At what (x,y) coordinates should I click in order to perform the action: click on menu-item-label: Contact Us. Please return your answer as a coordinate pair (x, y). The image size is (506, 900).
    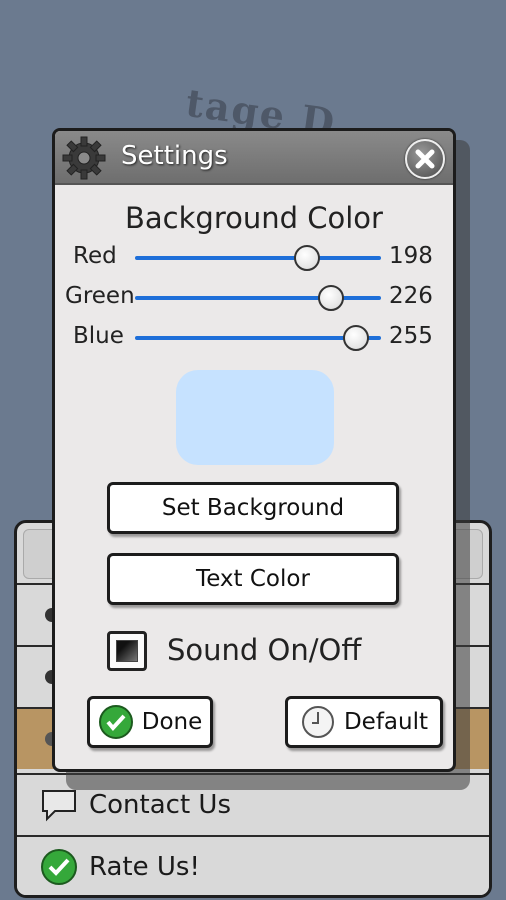
    Looking at the image, I should click on (160, 805).